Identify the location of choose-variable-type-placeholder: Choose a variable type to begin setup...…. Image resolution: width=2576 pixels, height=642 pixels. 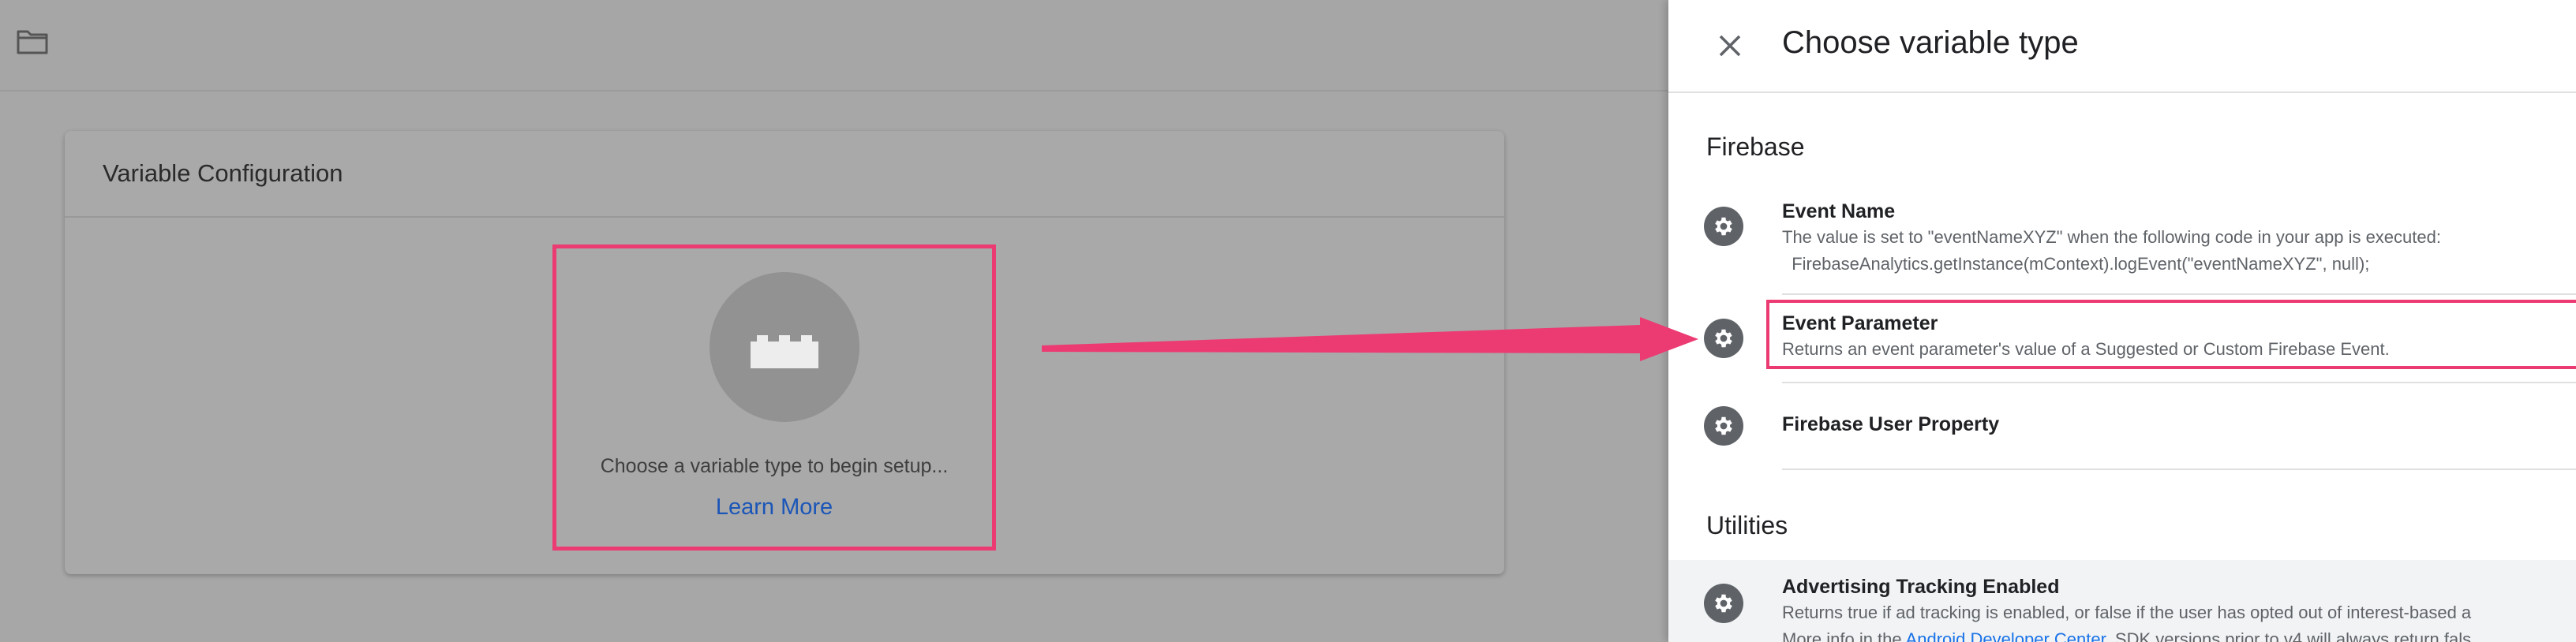
(774, 397).